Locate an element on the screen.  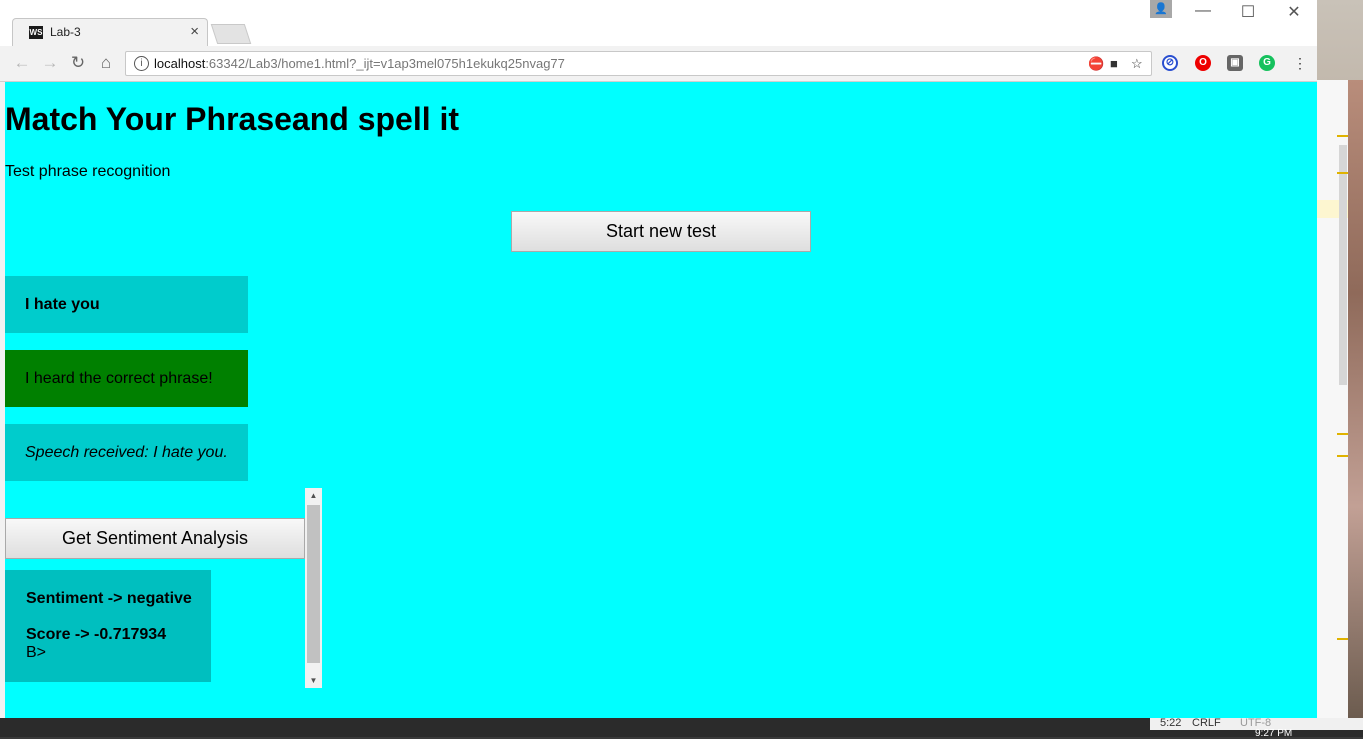
video-icon: ■ is located at coordinates (1114, 63).